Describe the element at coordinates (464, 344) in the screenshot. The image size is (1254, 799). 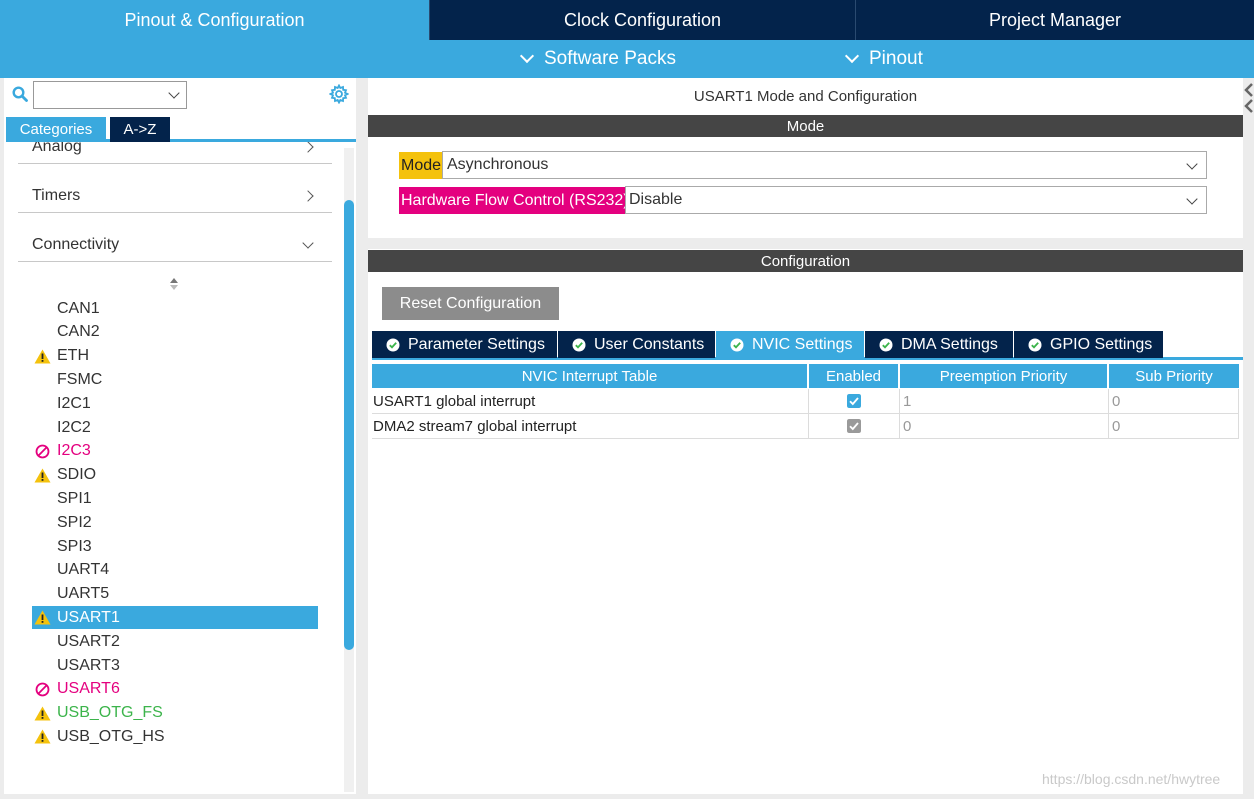
I see `tab-parameter-settings: Parameter Settings` at that location.